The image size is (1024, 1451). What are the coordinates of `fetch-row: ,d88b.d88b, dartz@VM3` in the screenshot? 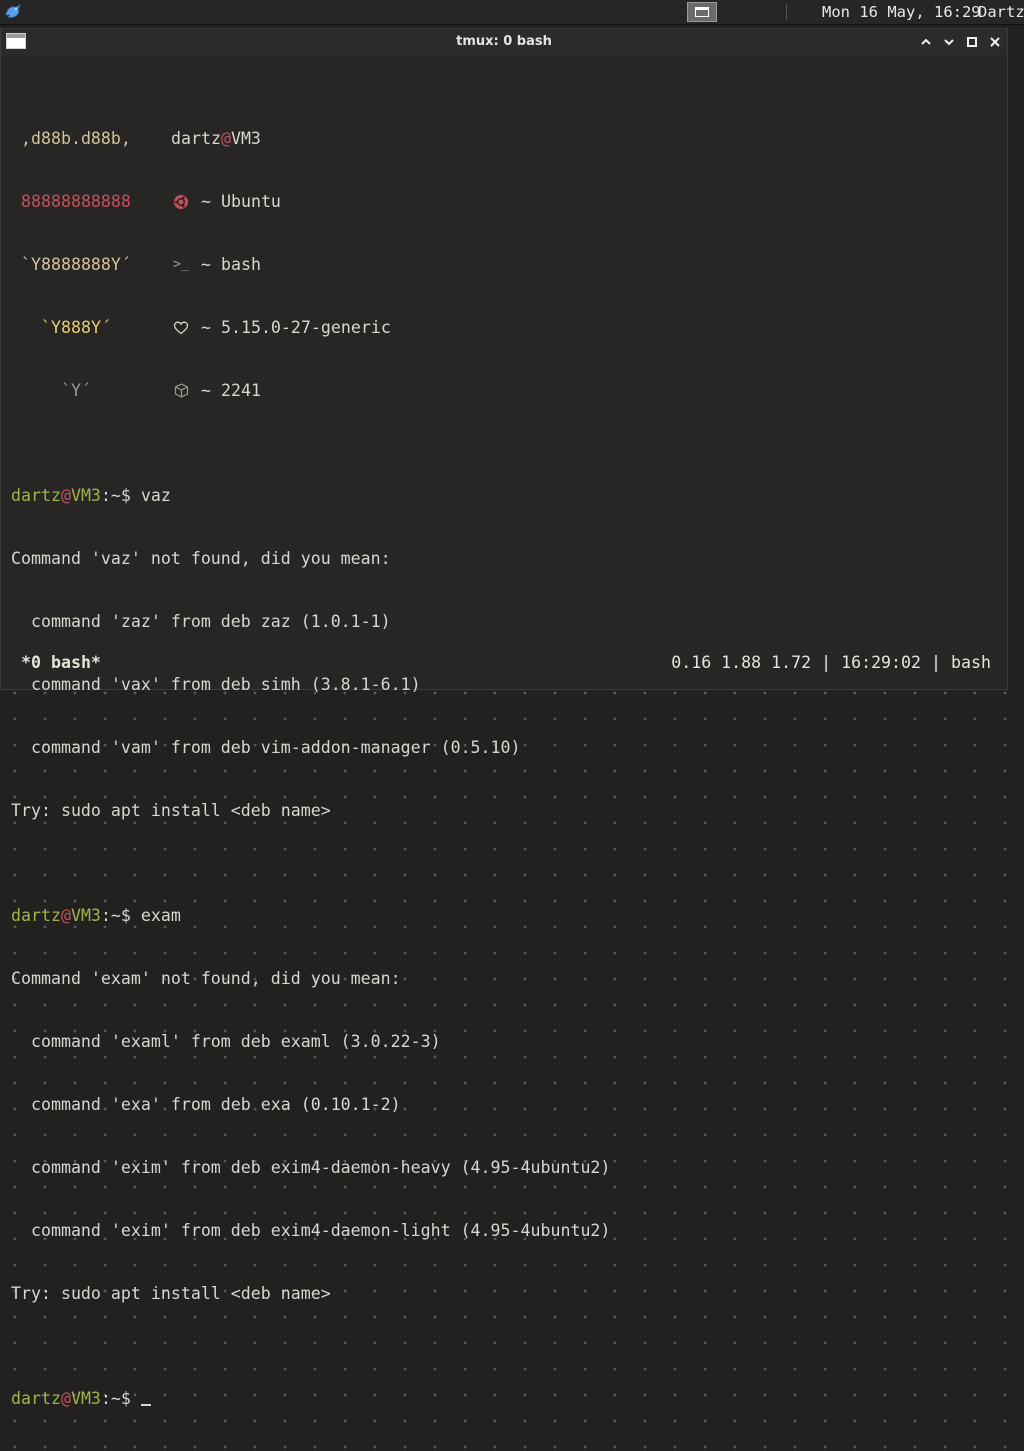 It's located at (506, 138).